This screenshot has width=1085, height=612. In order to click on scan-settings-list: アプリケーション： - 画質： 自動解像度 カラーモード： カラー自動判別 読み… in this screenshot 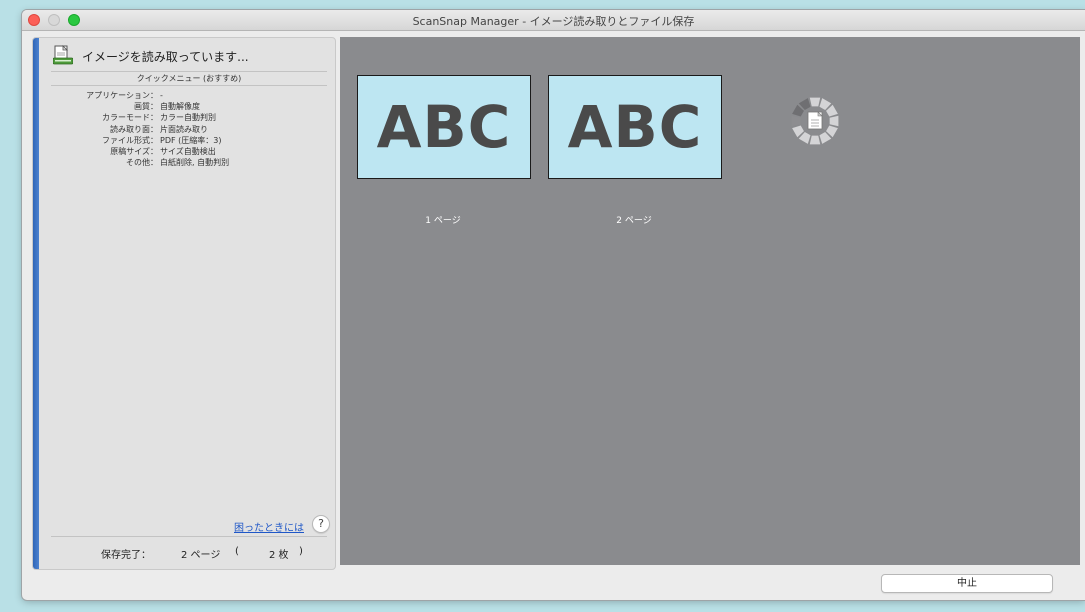, I will do `click(140, 129)`.